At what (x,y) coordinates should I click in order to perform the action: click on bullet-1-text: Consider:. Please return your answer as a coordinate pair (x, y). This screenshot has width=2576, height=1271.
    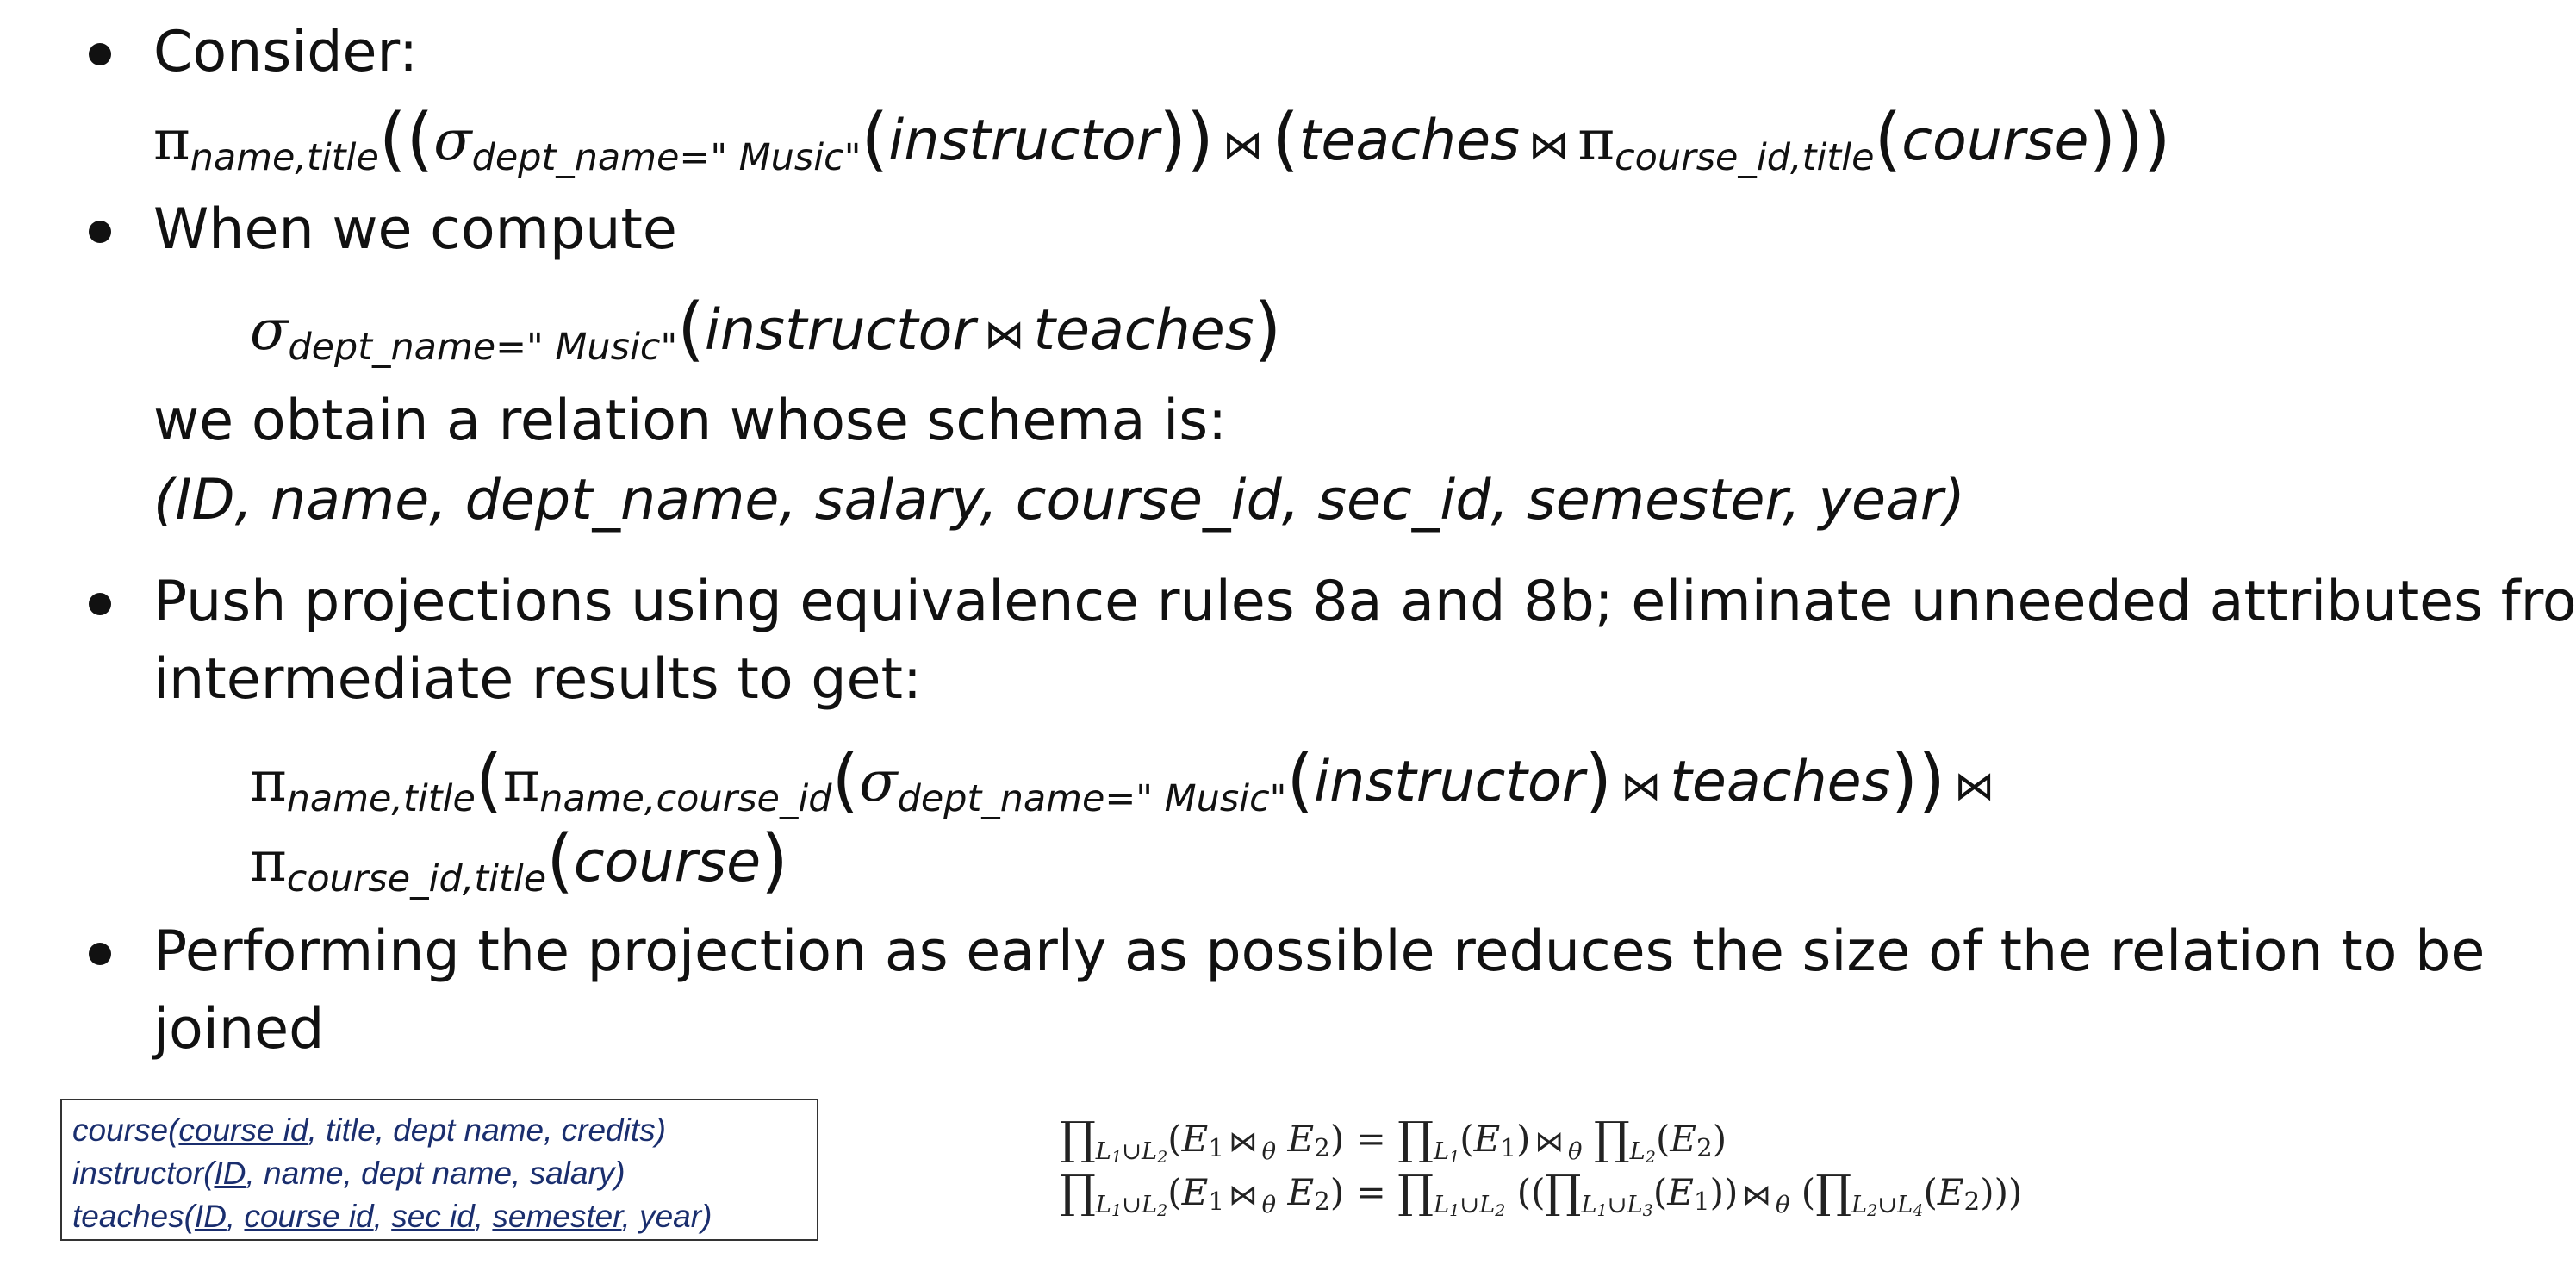
    Looking at the image, I should click on (286, 52).